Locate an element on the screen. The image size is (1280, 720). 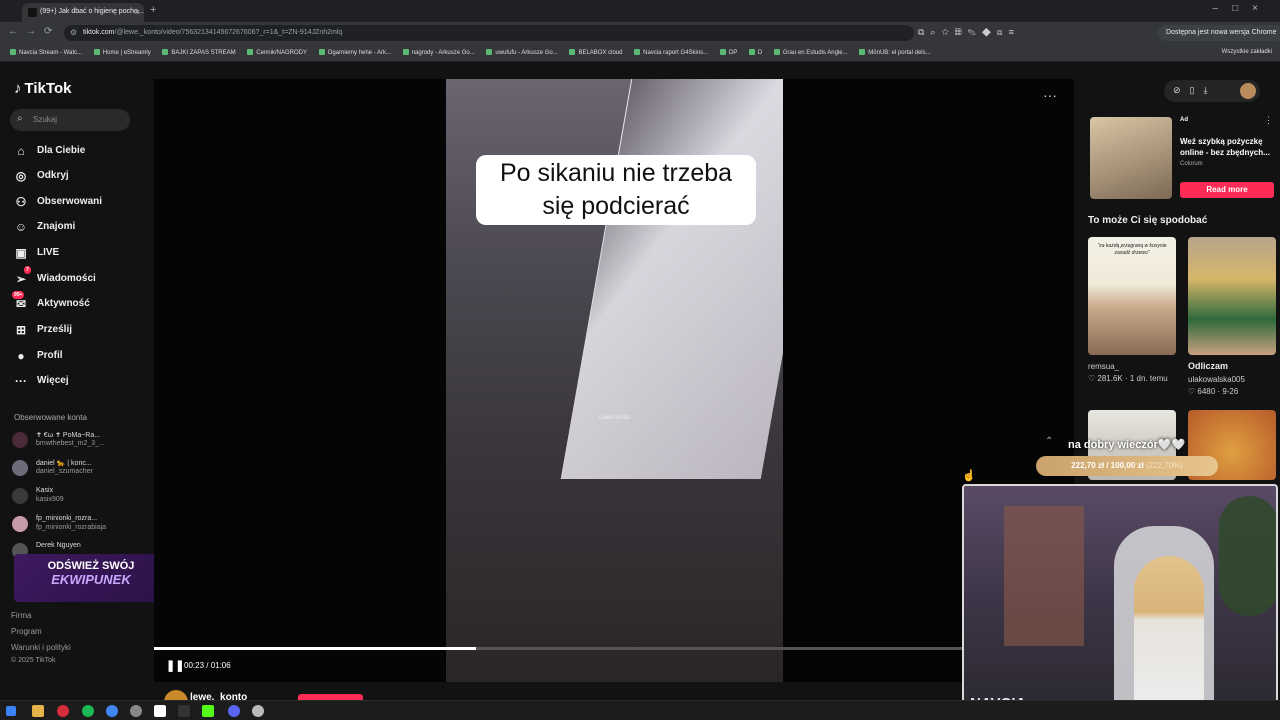
download-icon: ⤓ is located at coordinates (1210, 90).